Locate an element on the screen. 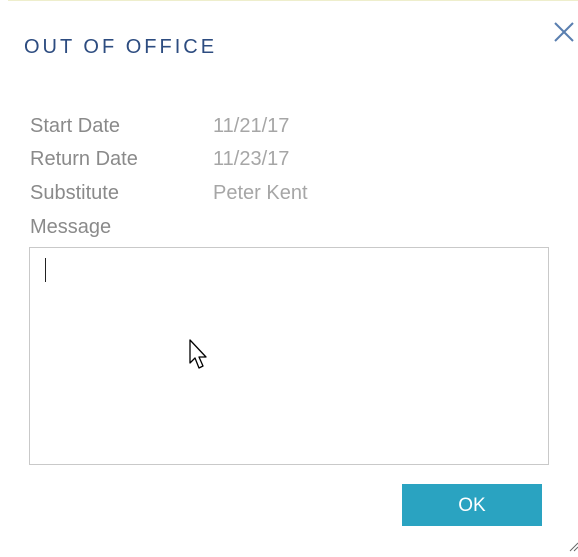 The image size is (578, 557). close-icon is located at coordinates (564, 32).